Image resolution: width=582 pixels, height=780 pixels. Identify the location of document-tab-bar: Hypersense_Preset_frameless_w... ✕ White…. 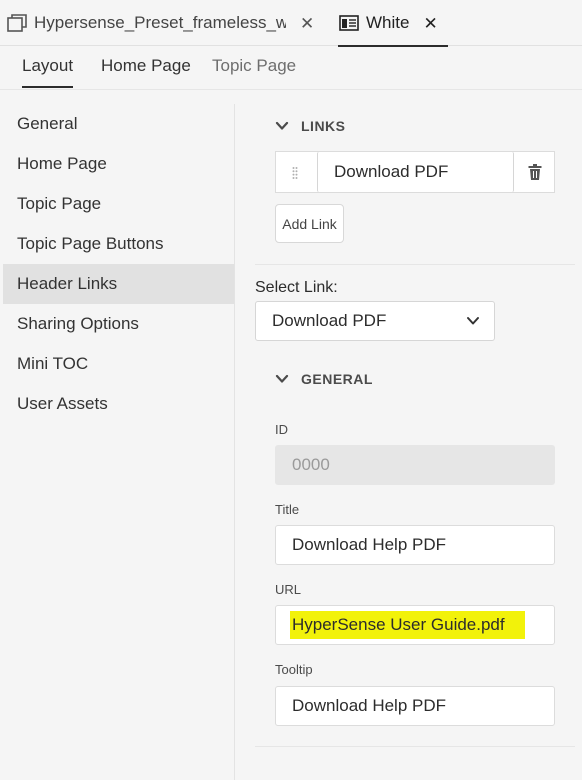
(291, 23).